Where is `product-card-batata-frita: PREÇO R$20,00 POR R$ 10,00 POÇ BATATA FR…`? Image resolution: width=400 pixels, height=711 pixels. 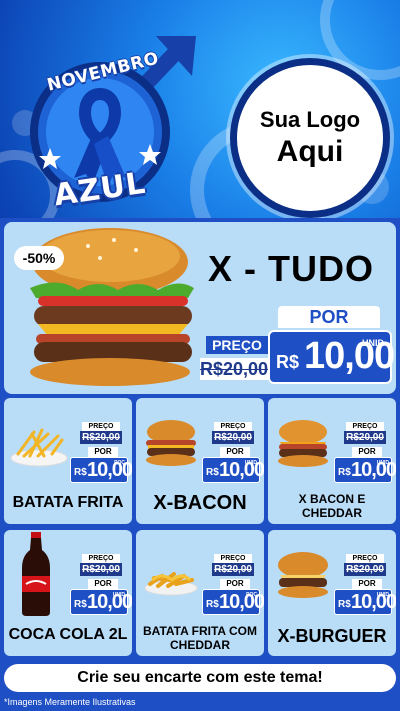 product-card-batata-frita: PREÇO R$20,00 POR R$ 10,00 POÇ BATATA FR… is located at coordinates (68, 461).